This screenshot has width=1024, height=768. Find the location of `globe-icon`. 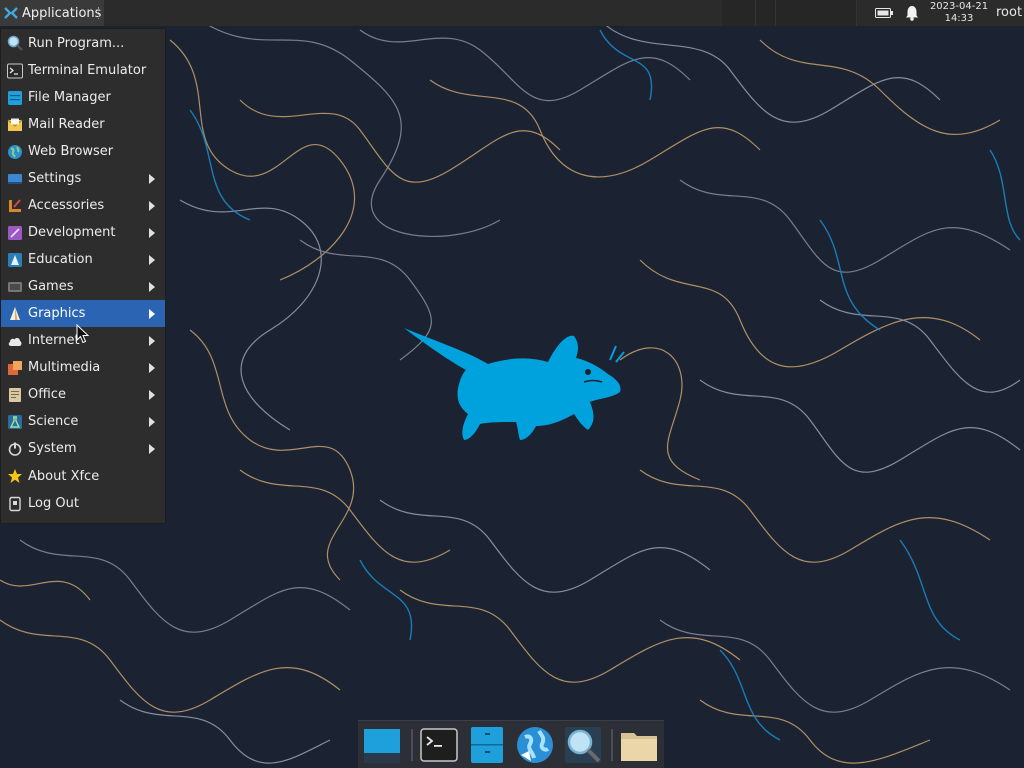

globe-icon is located at coordinates (15, 151).